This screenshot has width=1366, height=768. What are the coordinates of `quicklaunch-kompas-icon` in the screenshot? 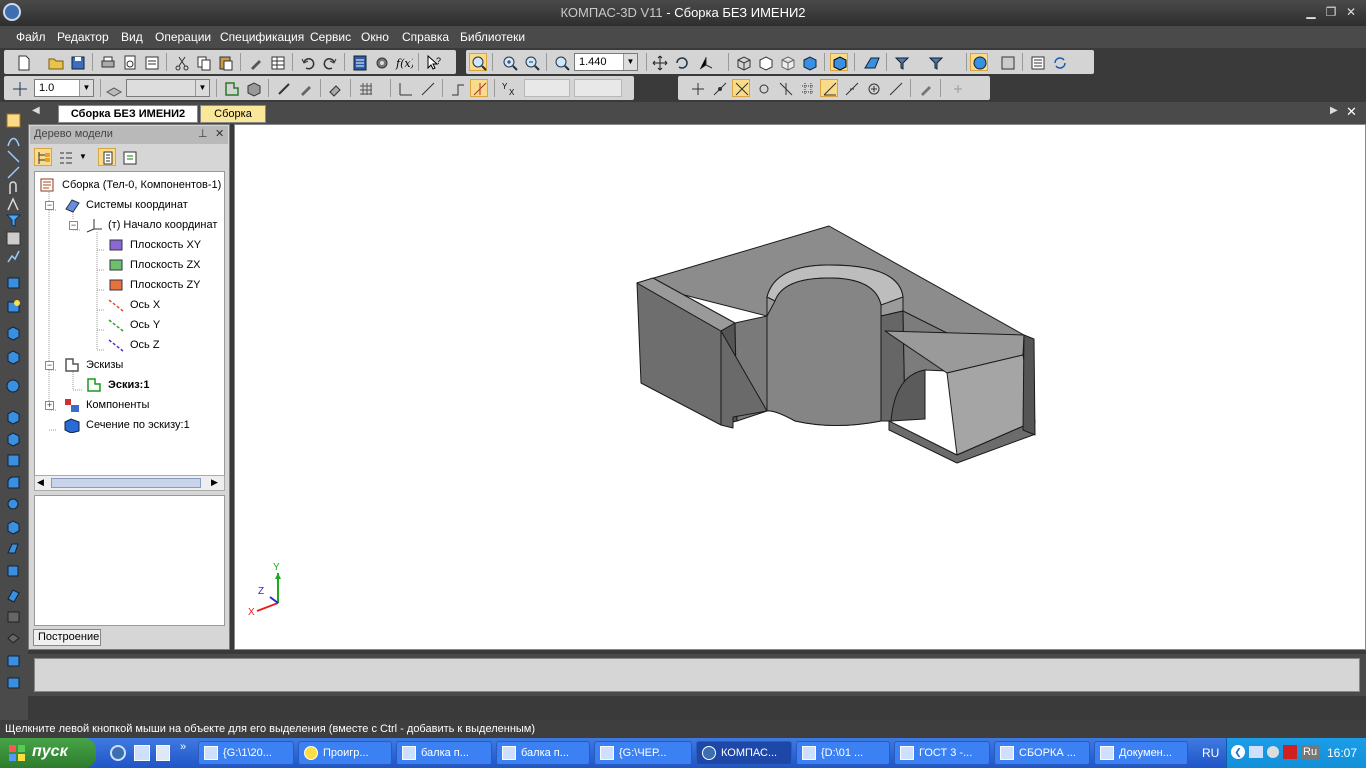 It's located at (118, 753).